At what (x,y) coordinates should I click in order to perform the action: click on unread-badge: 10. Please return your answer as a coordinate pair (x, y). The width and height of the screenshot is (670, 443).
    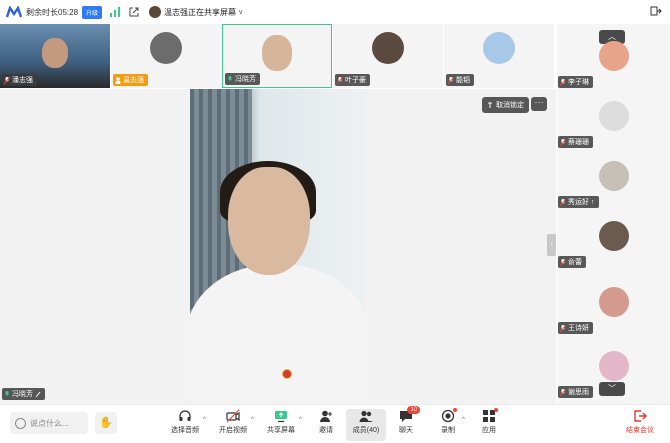
    Looking at the image, I should click on (413, 410).